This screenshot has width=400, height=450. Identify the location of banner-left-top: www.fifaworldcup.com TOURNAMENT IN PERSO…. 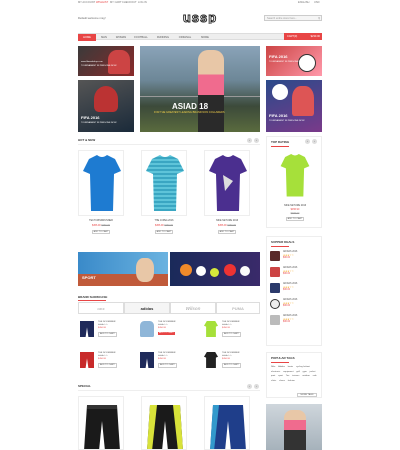
(106, 61).